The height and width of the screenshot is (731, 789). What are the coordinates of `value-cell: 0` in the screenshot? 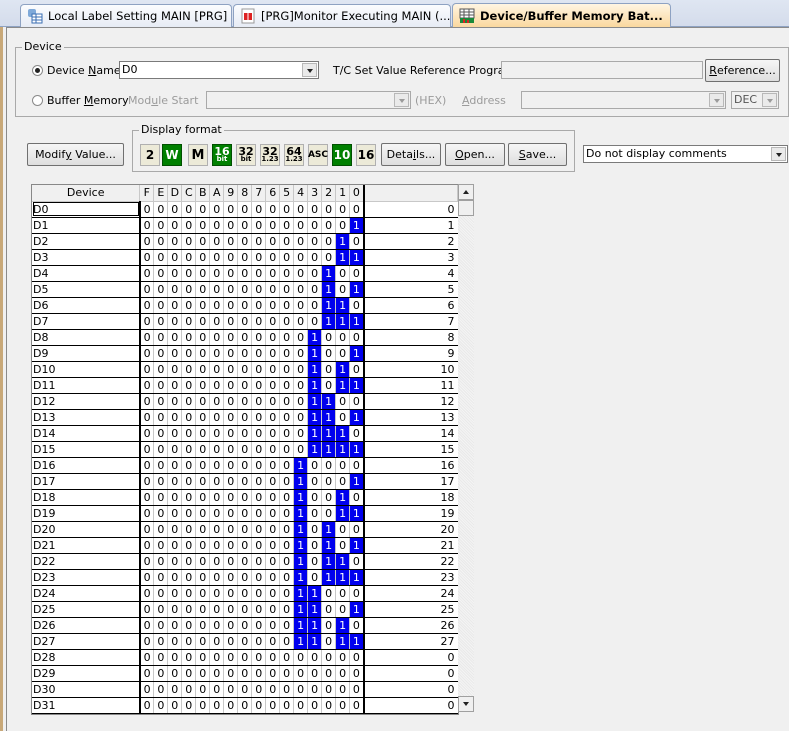 It's located at (410, 657).